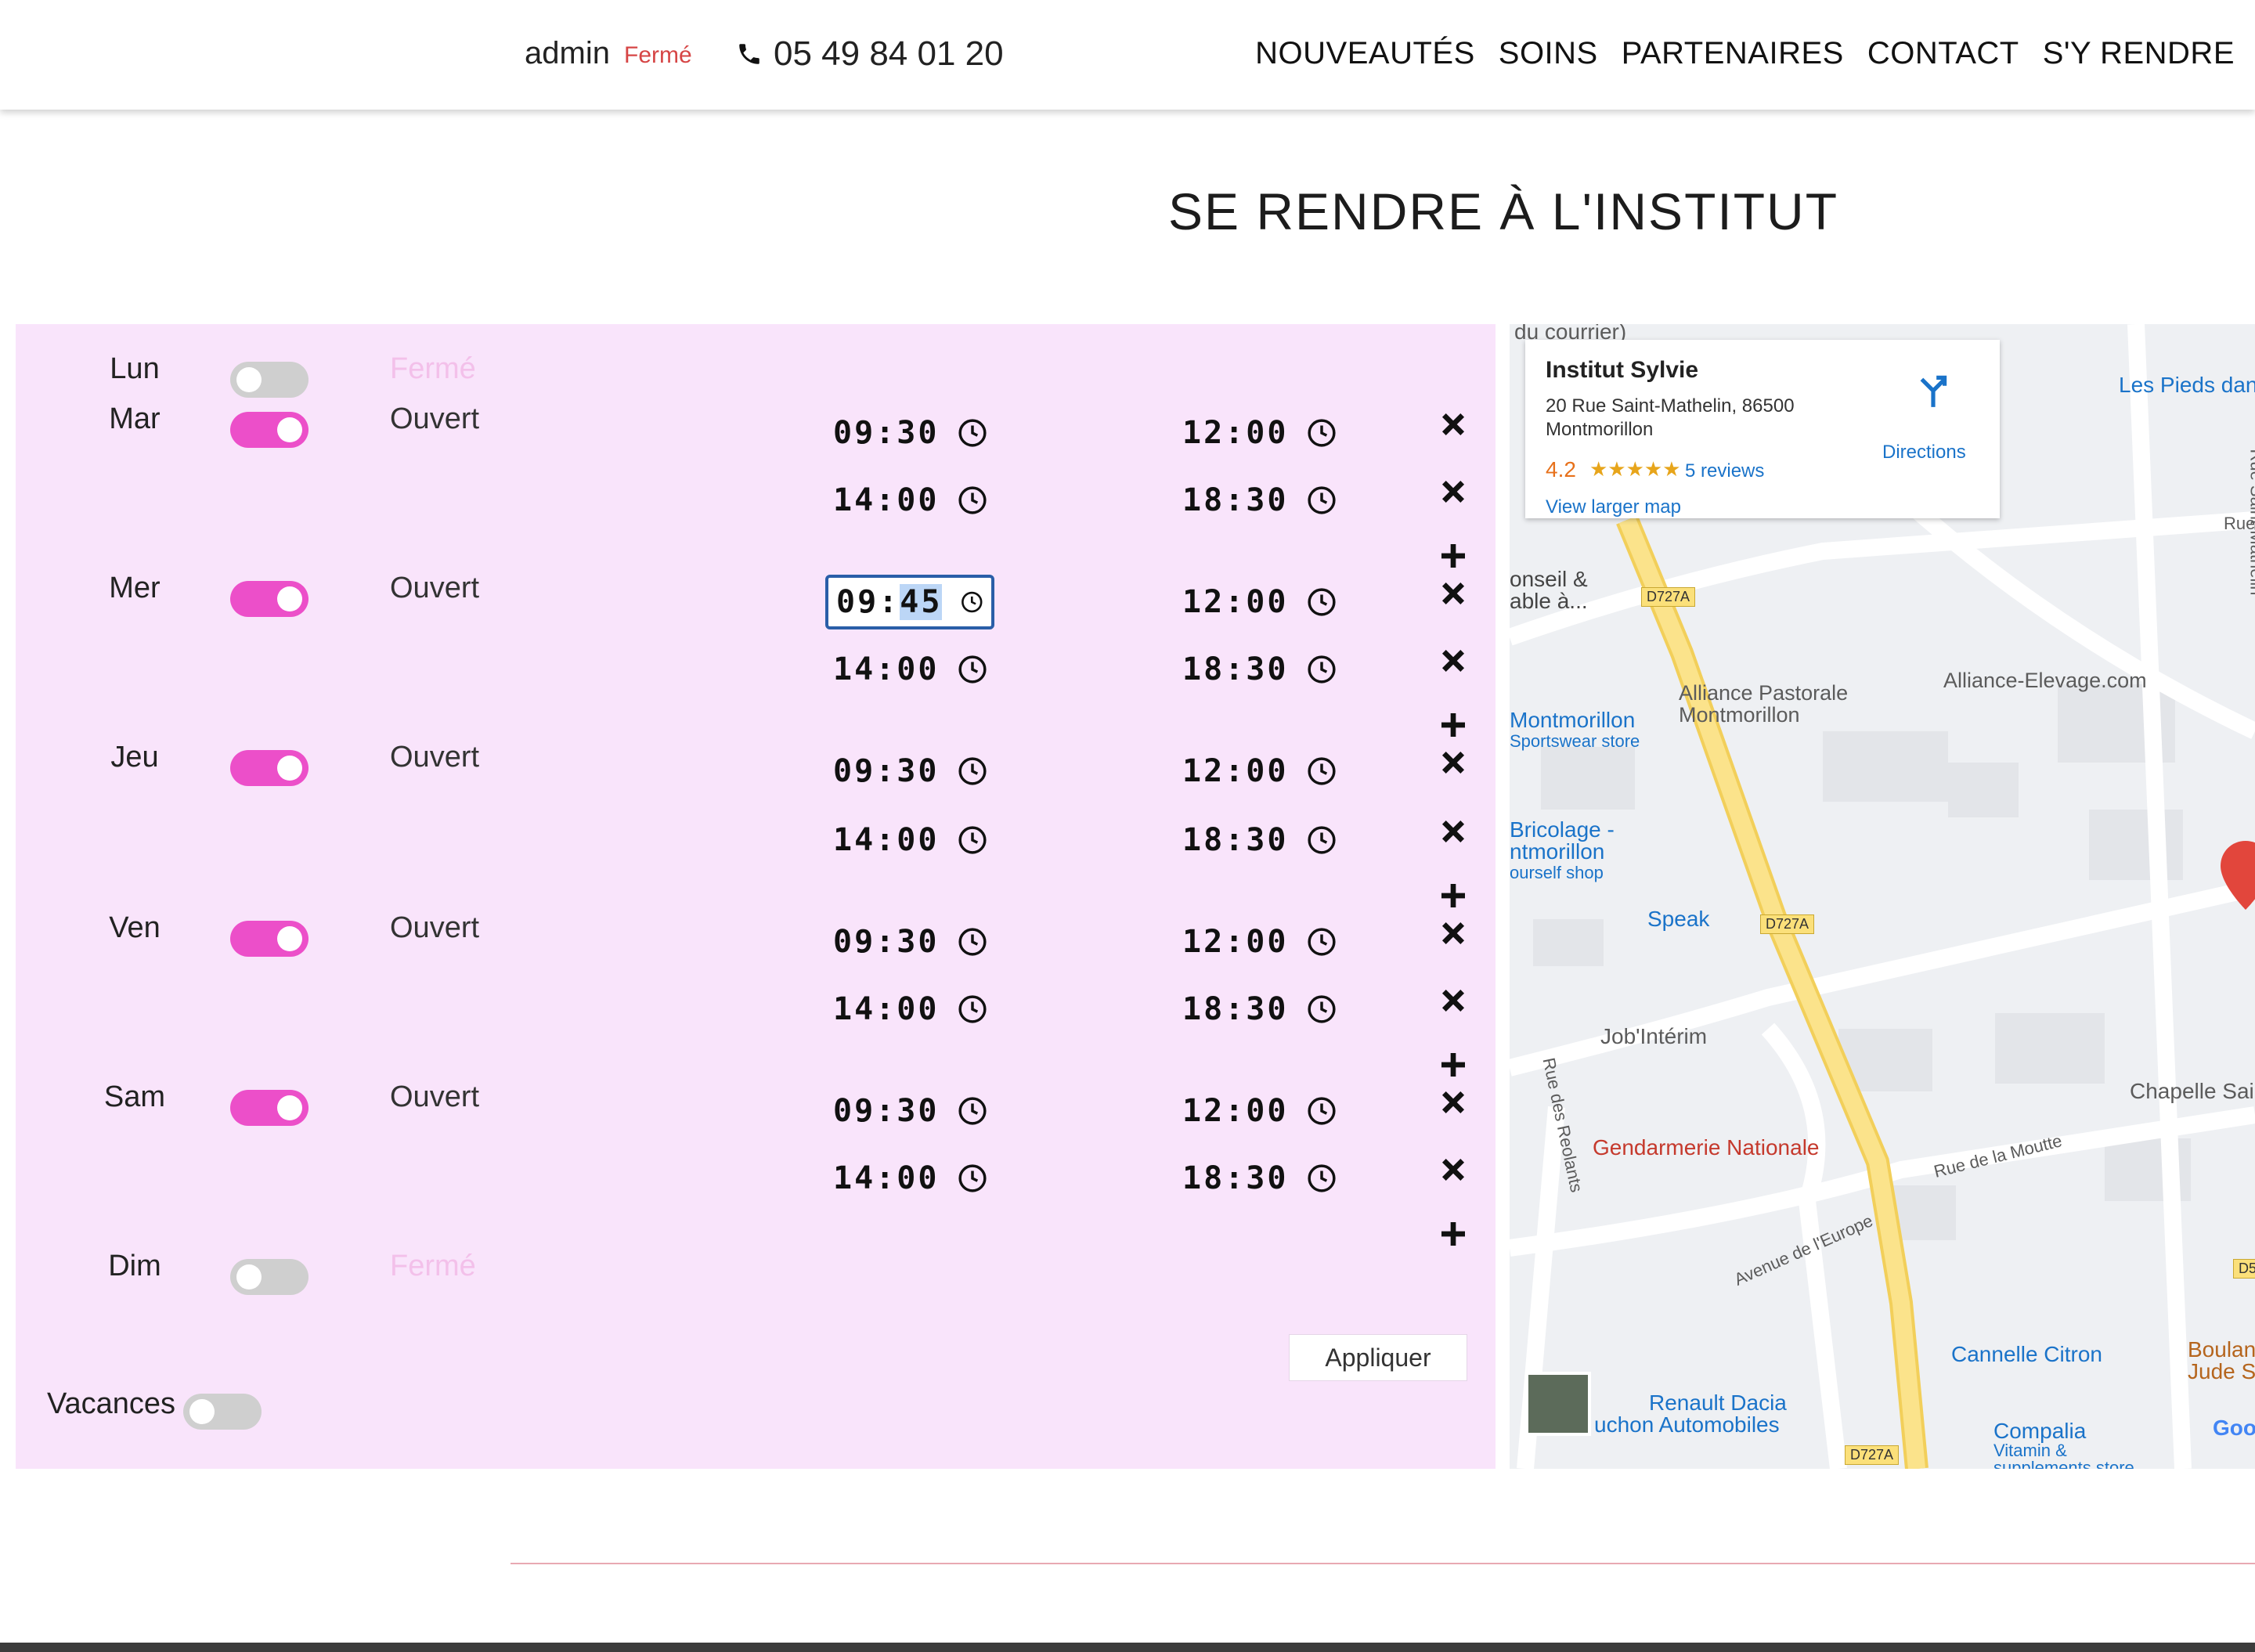 The height and width of the screenshot is (1652, 2255). I want to click on time-input-ven-2-start: 14:00, so click(910, 1009).